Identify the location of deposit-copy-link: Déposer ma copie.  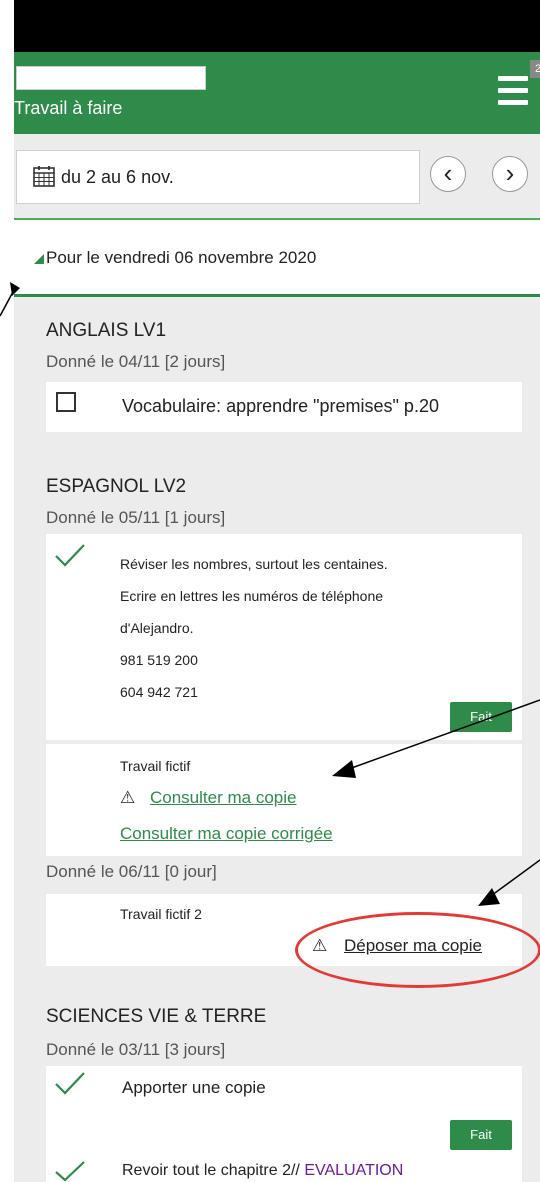
(413, 946).